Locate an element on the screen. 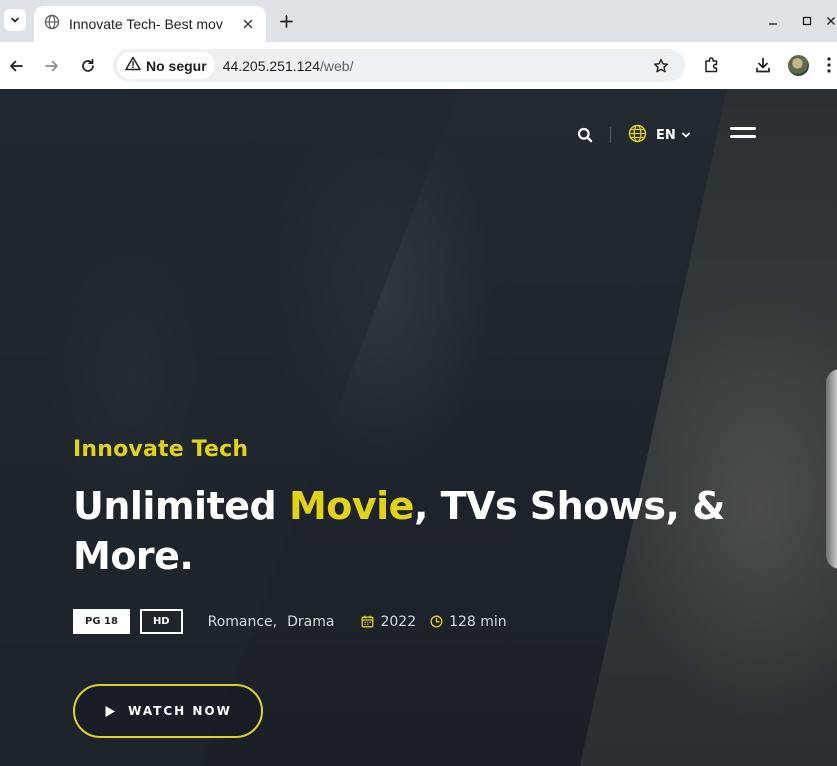 This screenshot has width=837, height=766. play-icon is located at coordinates (110, 711).